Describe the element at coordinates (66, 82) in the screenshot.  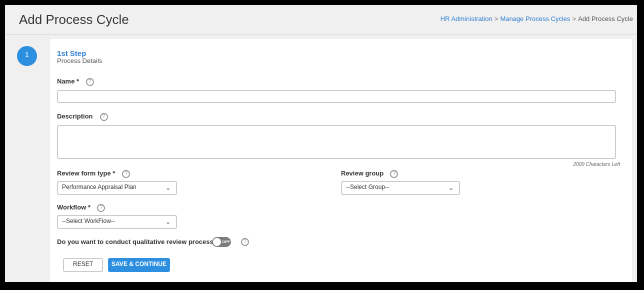
I see `name-label-text: Name` at that location.